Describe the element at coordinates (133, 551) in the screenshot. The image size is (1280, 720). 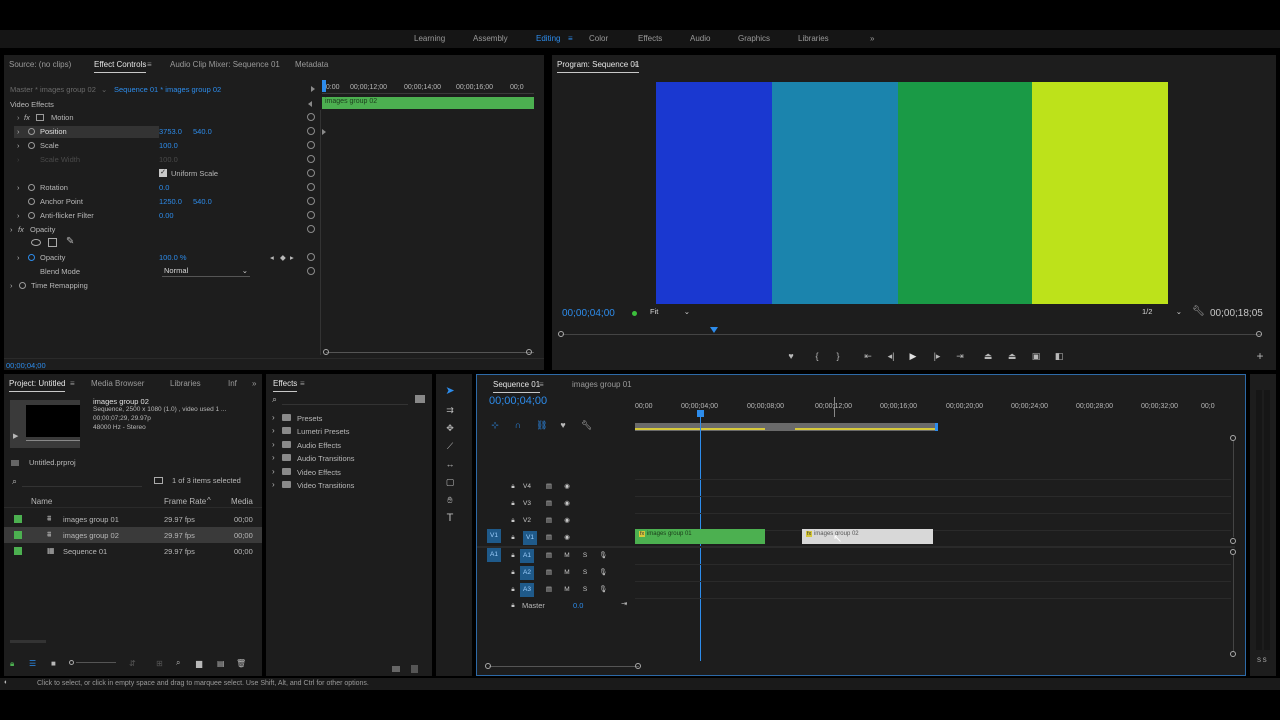
I see `project-item-row: ▦ Sequence 01 29.97 fps 00;00` at that location.